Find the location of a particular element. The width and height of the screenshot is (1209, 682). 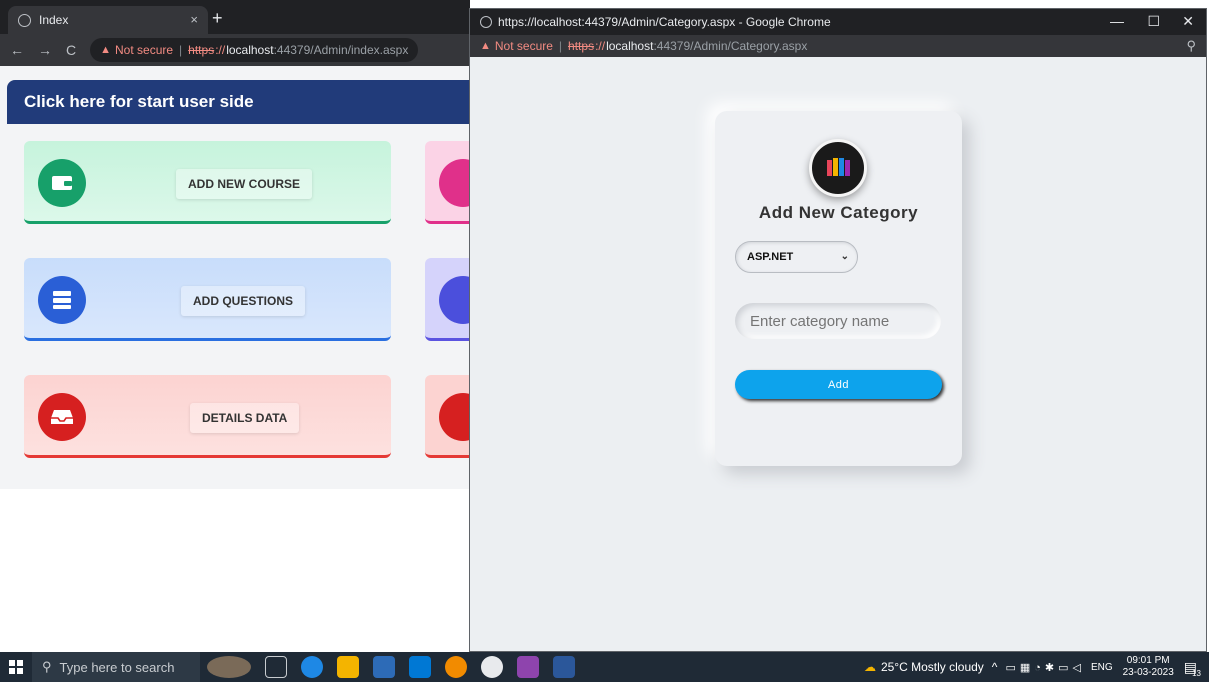

edge-icon is located at coordinates (312, 667).